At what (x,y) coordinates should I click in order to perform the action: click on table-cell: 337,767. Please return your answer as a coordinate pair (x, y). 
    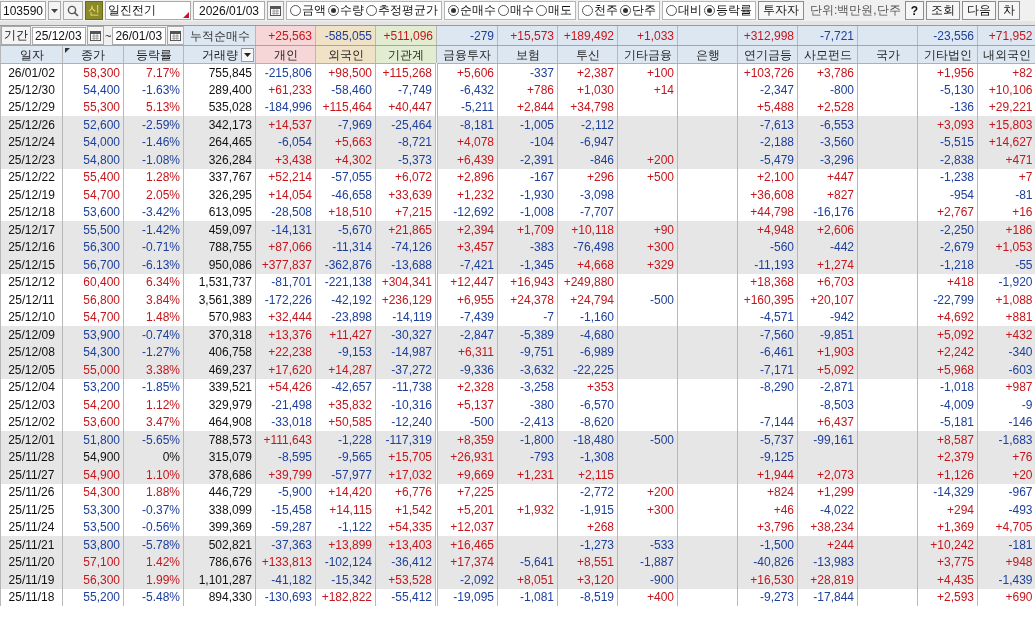
    Looking at the image, I should click on (219, 177).